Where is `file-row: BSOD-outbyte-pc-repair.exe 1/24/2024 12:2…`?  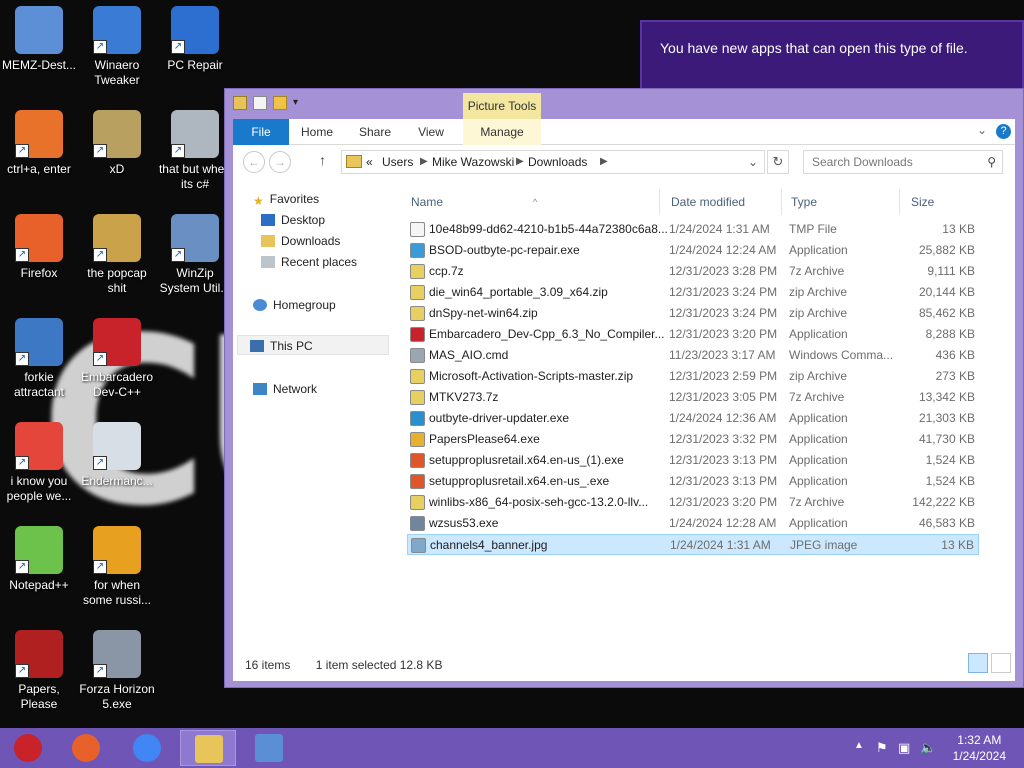 file-row: BSOD-outbyte-pc-repair.exe 1/24/2024 12:2… is located at coordinates (693, 250).